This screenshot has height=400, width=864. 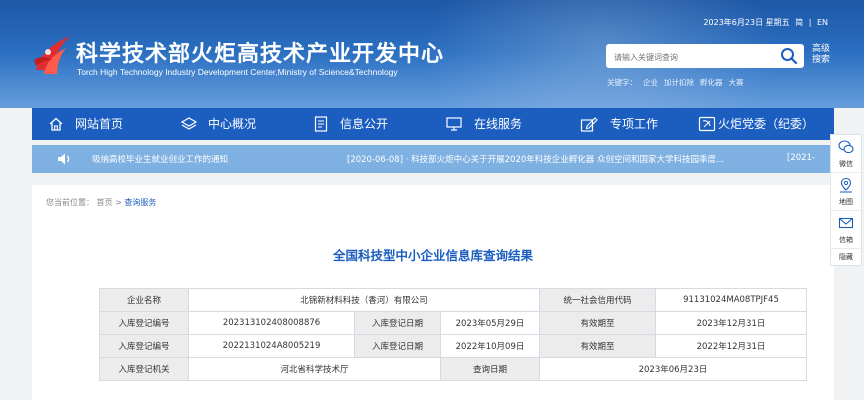 I want to click on sidebar-mail-button: 信箱, so click(x=846, y=230).